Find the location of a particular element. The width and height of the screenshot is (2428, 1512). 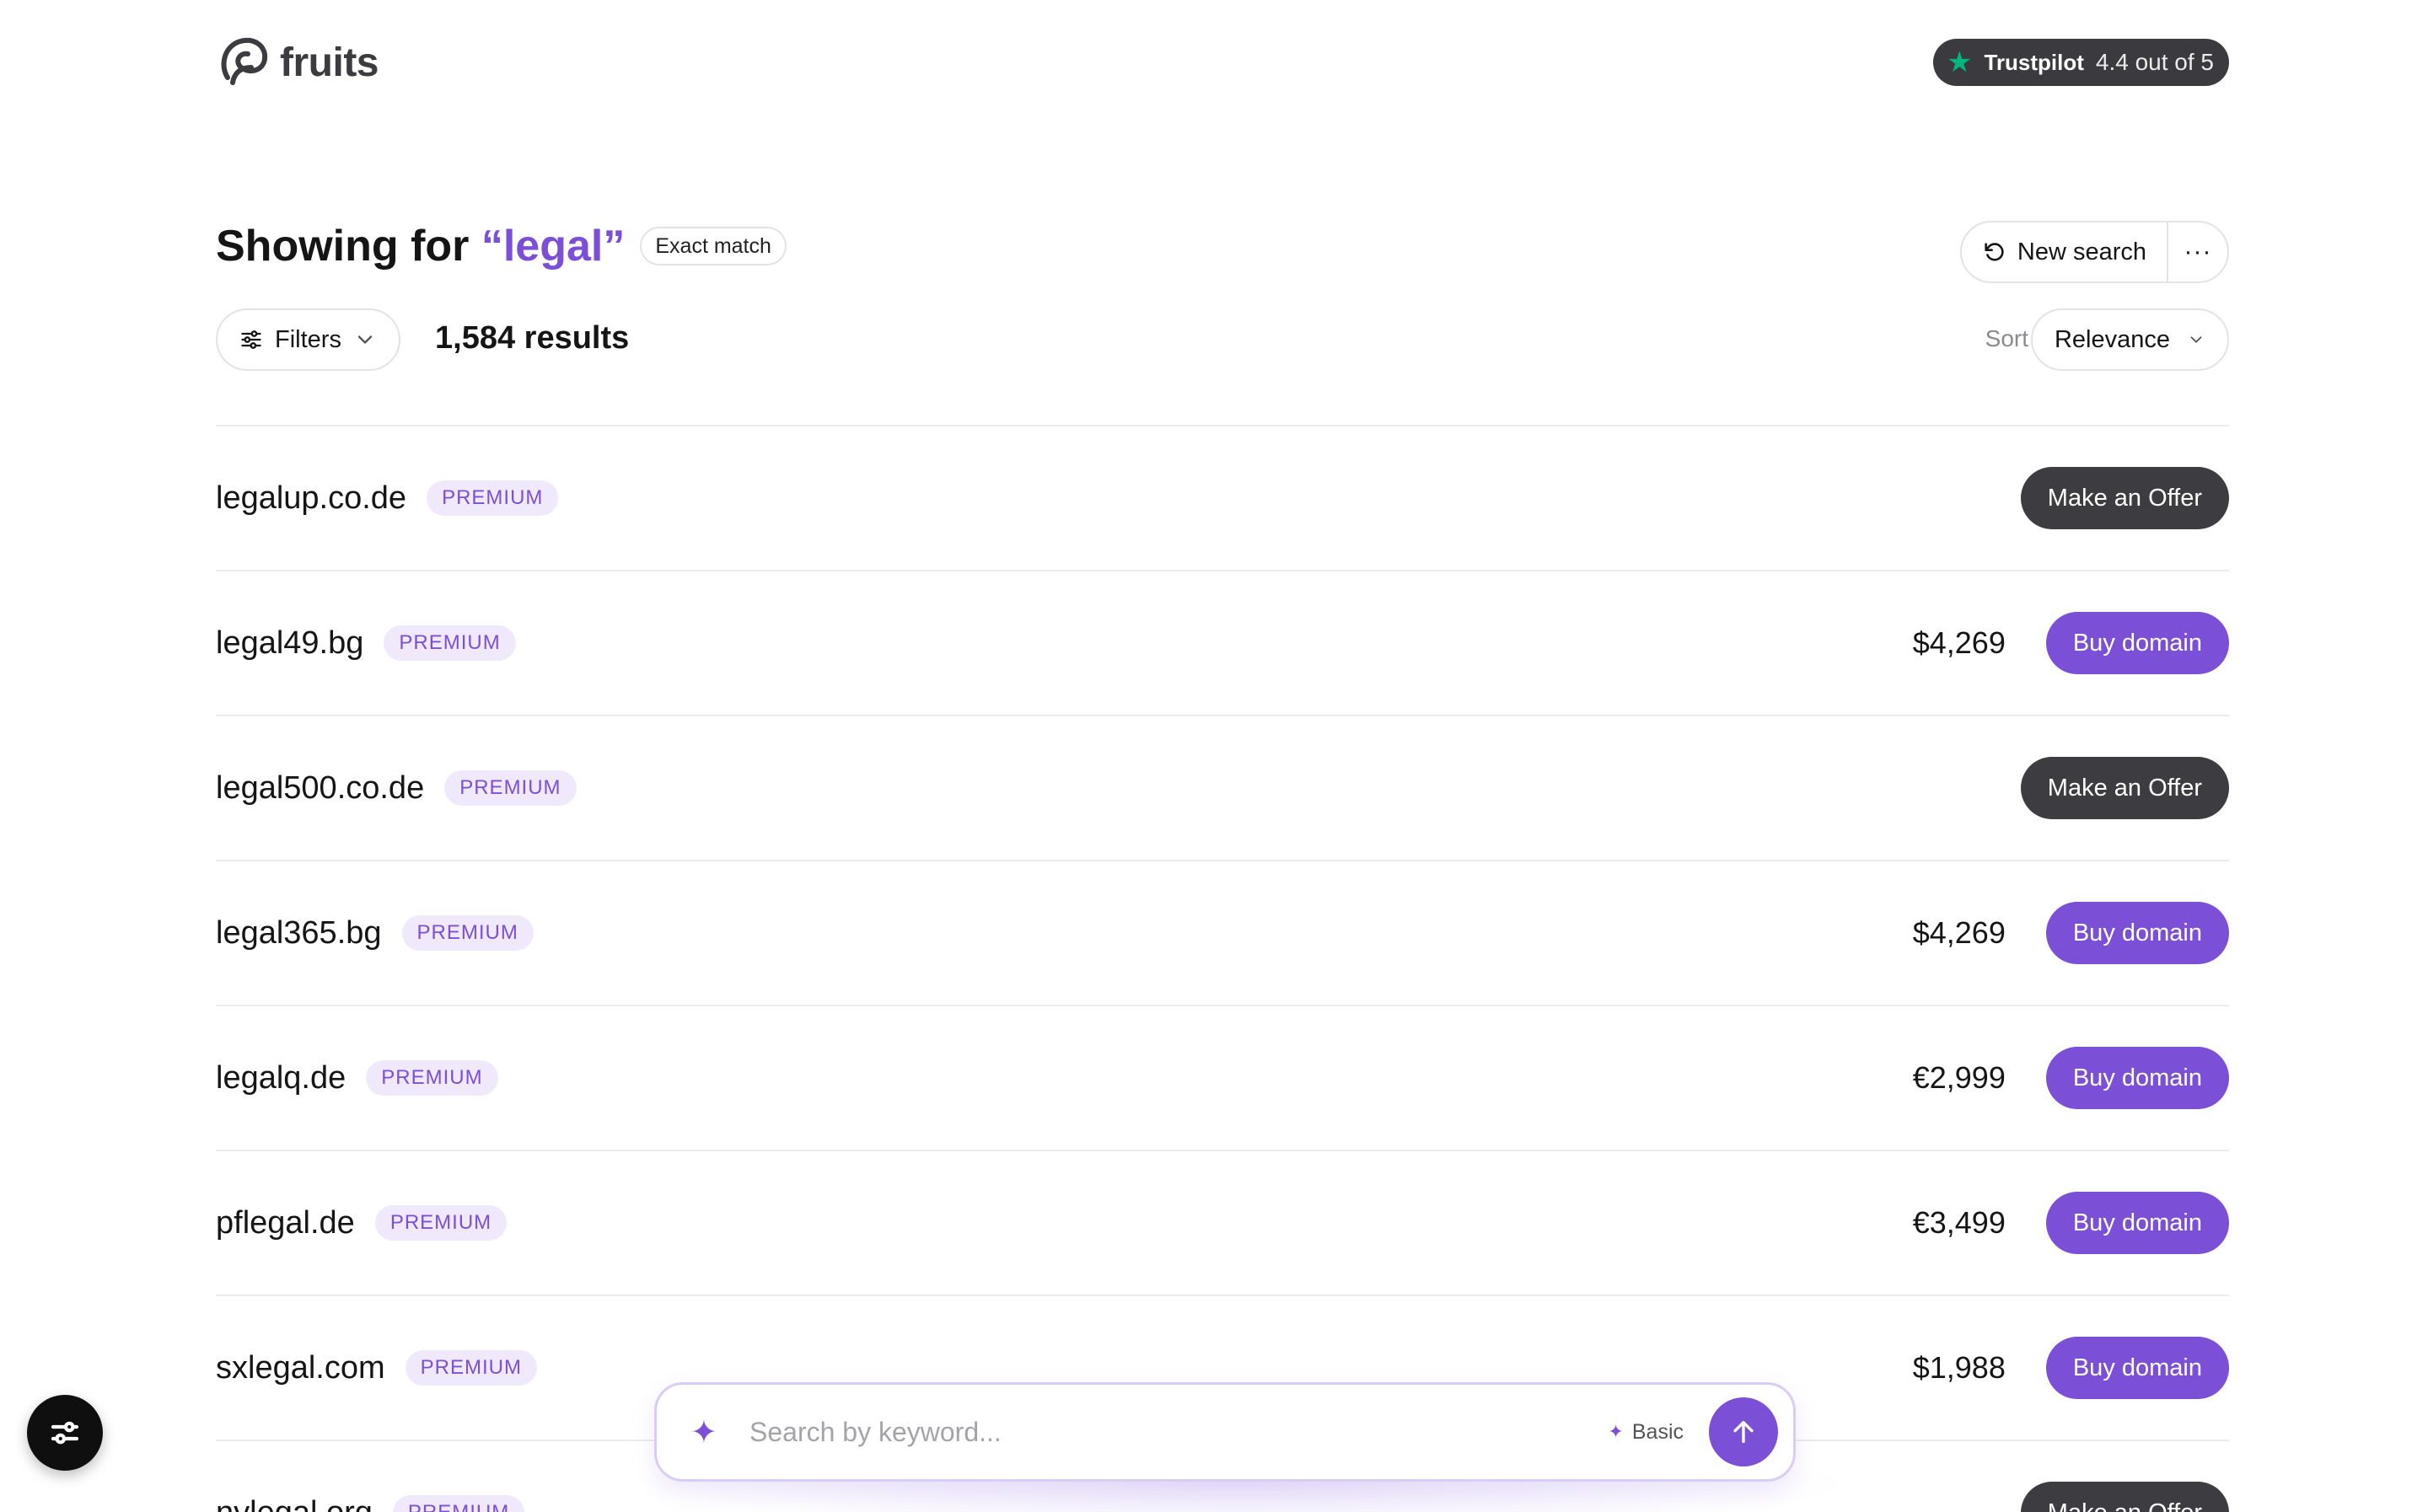

results-count: 1,584 results is located at coordinates (532, 338).